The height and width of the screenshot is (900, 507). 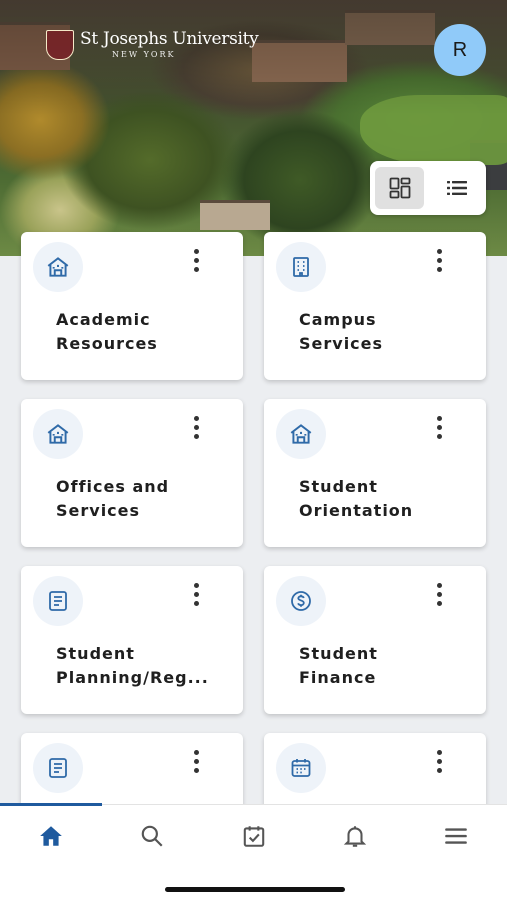 I want to click on search-icon, so click(x=152, y=836).